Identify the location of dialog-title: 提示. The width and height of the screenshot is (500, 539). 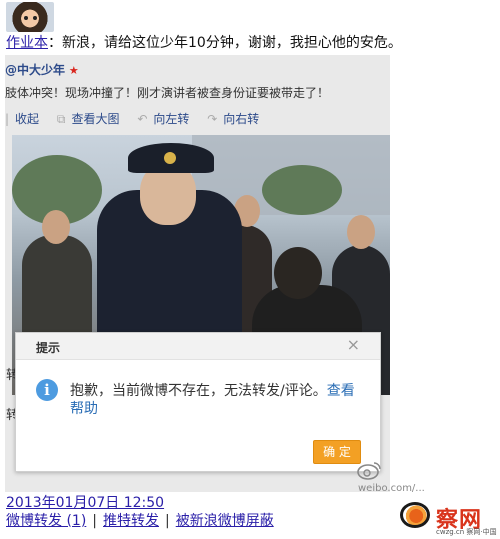
(48, 348).